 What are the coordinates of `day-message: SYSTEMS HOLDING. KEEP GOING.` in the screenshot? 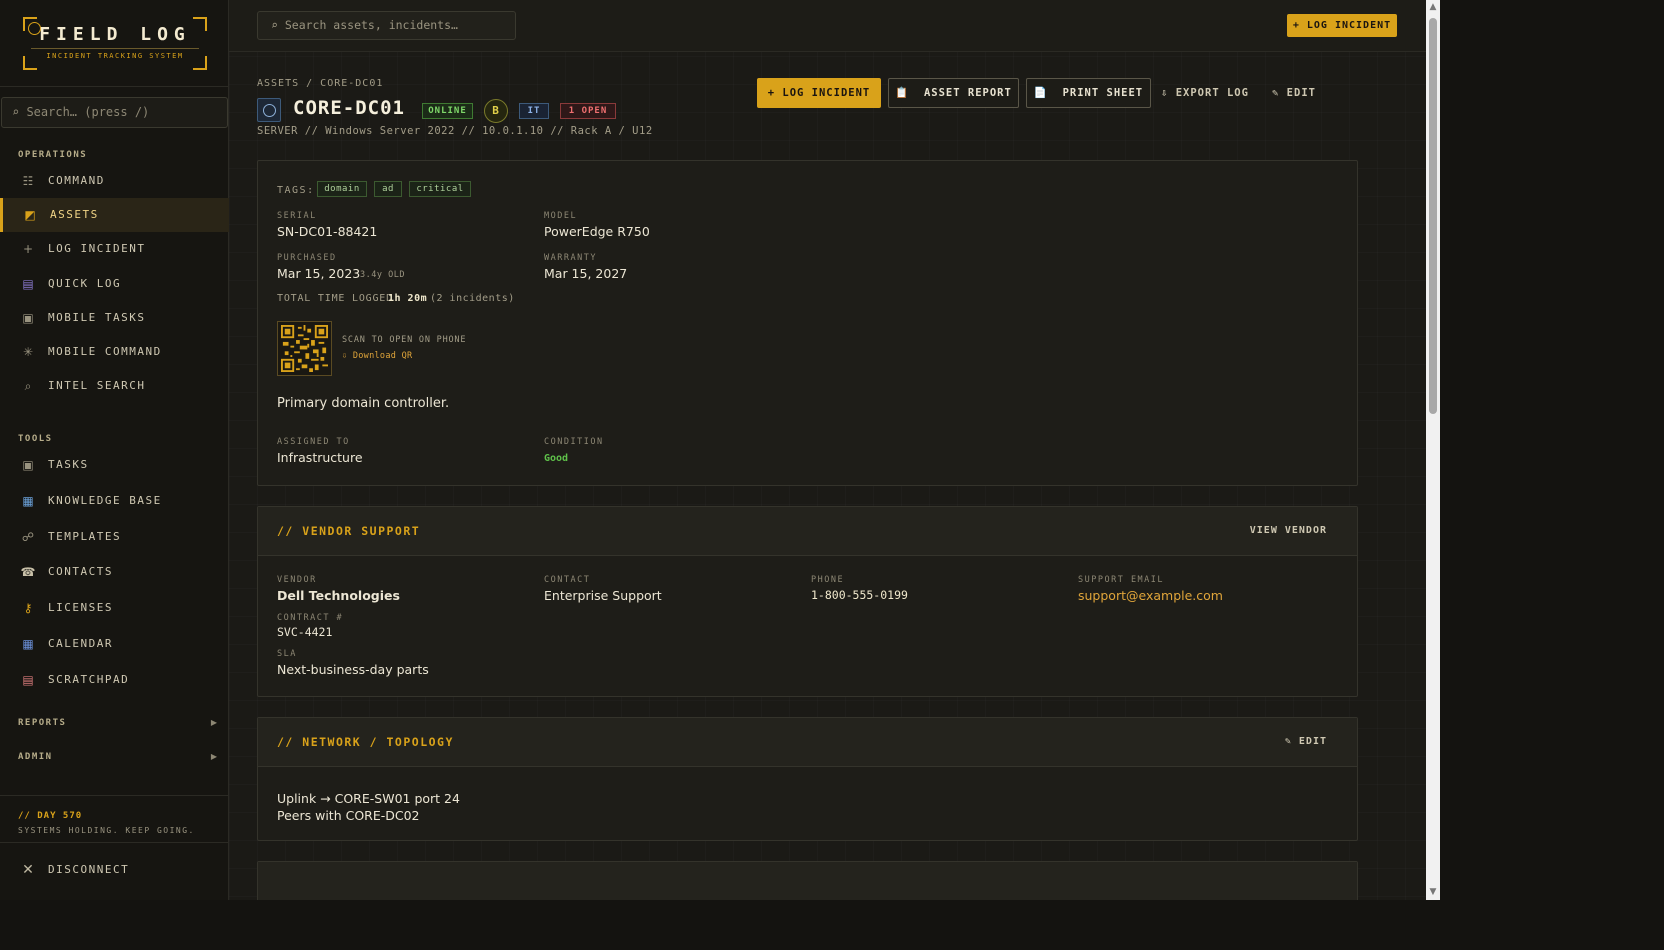 It's located at (106, 830).